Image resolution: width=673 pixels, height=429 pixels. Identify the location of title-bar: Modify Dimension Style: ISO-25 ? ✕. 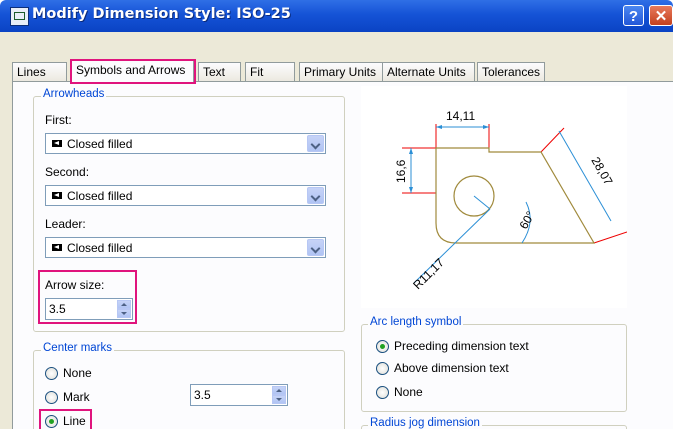
(336, 16).